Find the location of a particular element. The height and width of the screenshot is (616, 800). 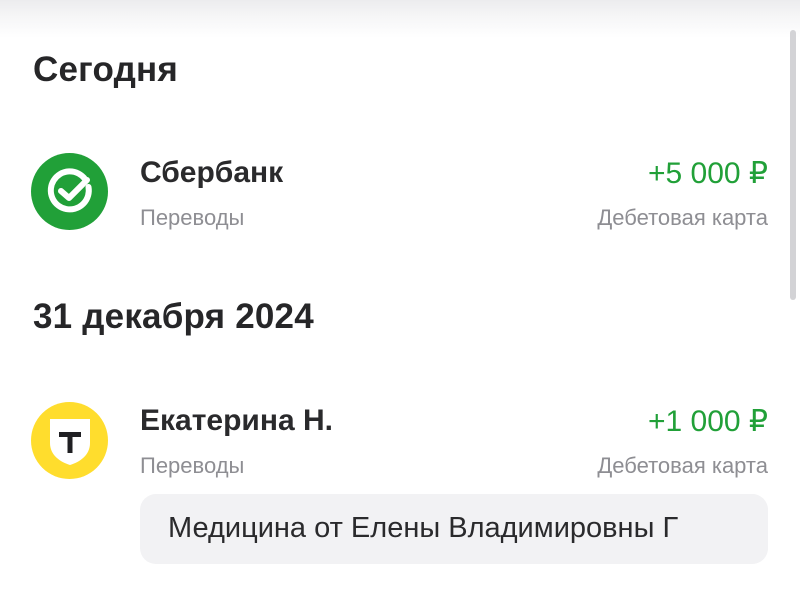

tbank-logo-icon is located at coordinates (69, 440).